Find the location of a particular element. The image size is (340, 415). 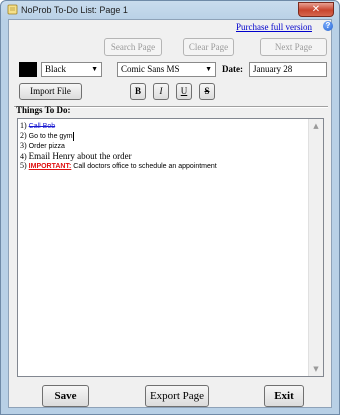

date-label: Date: is located at coordinates (232, 69).